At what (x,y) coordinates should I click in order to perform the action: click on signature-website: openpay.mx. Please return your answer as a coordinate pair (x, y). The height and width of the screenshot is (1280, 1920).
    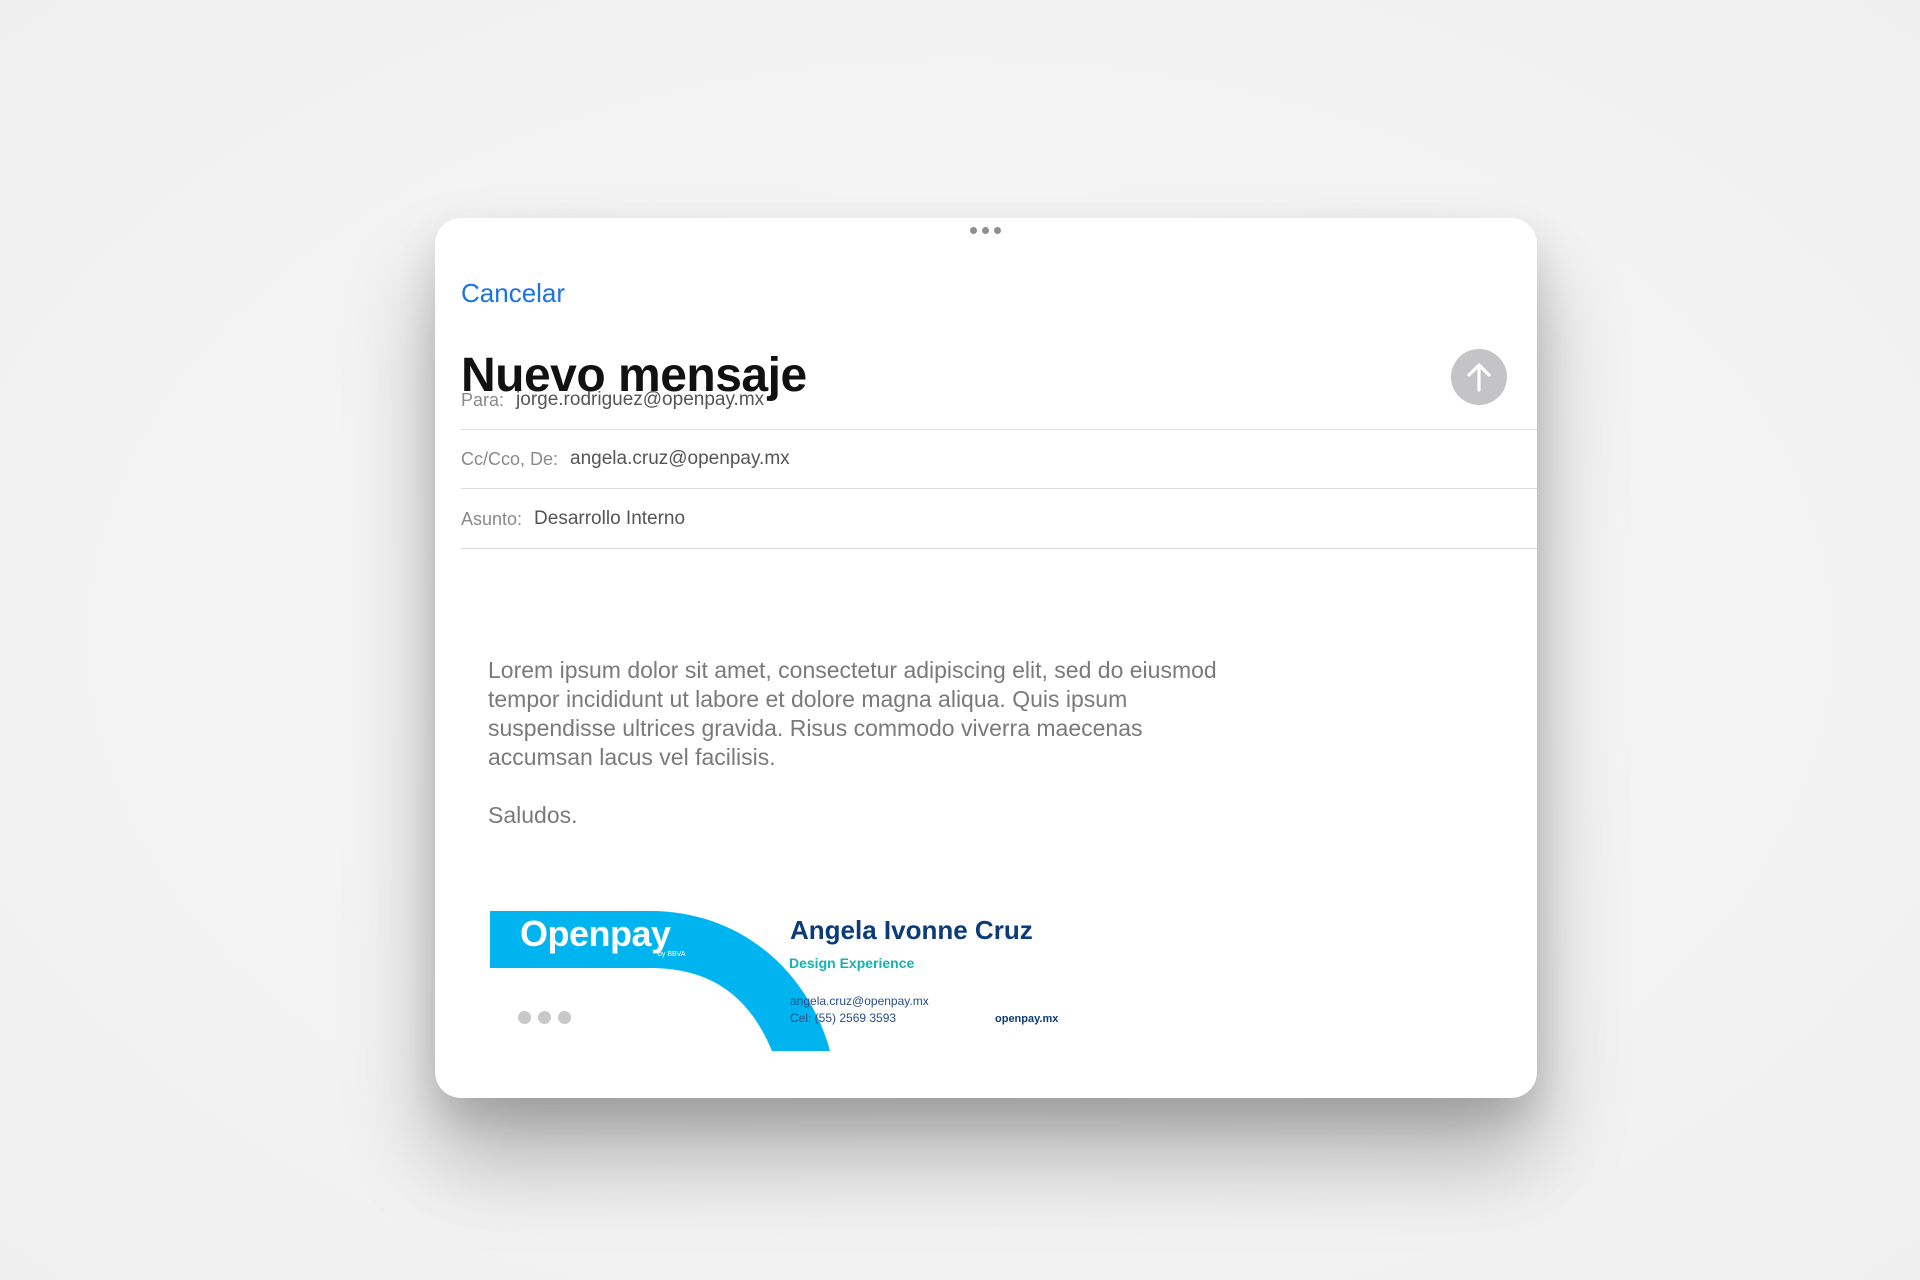
    Looking at the image, I should click on (1026, 1019).